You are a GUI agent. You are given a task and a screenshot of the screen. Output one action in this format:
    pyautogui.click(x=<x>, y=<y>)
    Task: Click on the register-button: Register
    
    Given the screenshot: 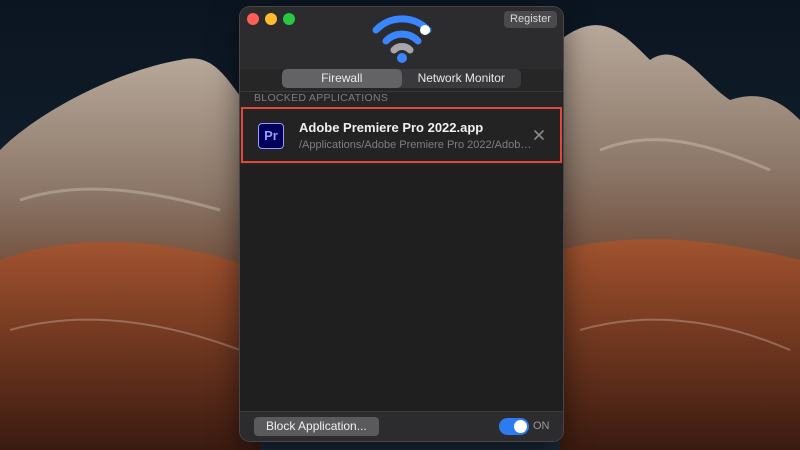 What is the action you would take?
    pyautogui.click(x=530, y=19)
    